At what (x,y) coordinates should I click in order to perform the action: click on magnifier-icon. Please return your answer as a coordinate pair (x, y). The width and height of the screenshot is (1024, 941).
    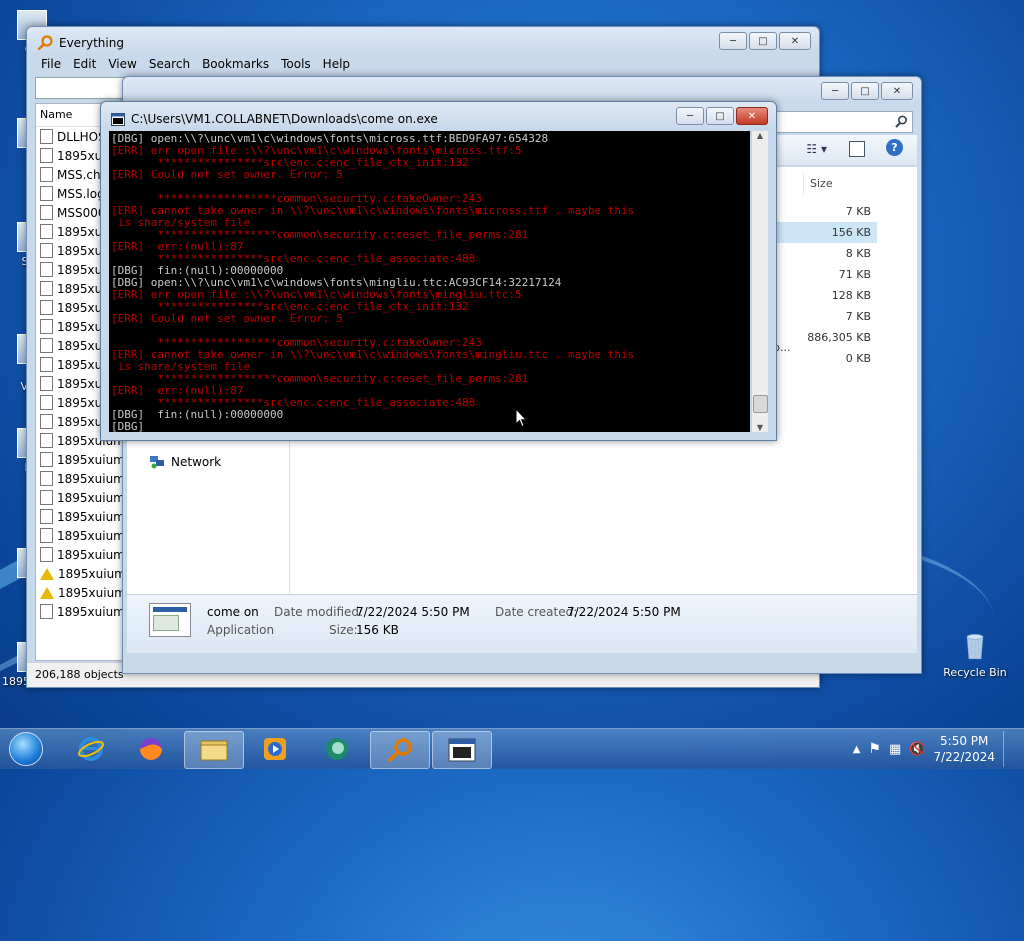
    Looking at the image, I should click on (399, 750).